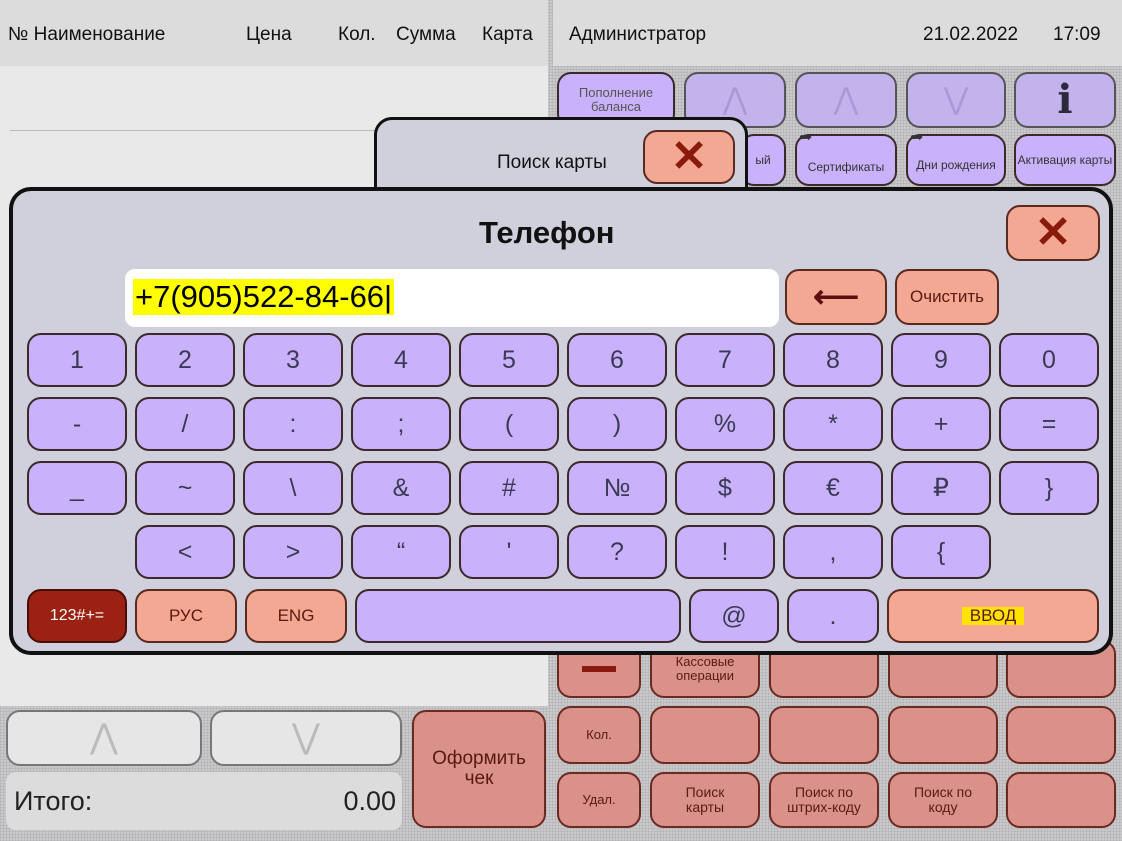 This screenshot has height=841, width=1122. What do you see at coordinates (638, 34) in the screenshot?
I see `user-name: Администратор` at bounding box center [638, 34].